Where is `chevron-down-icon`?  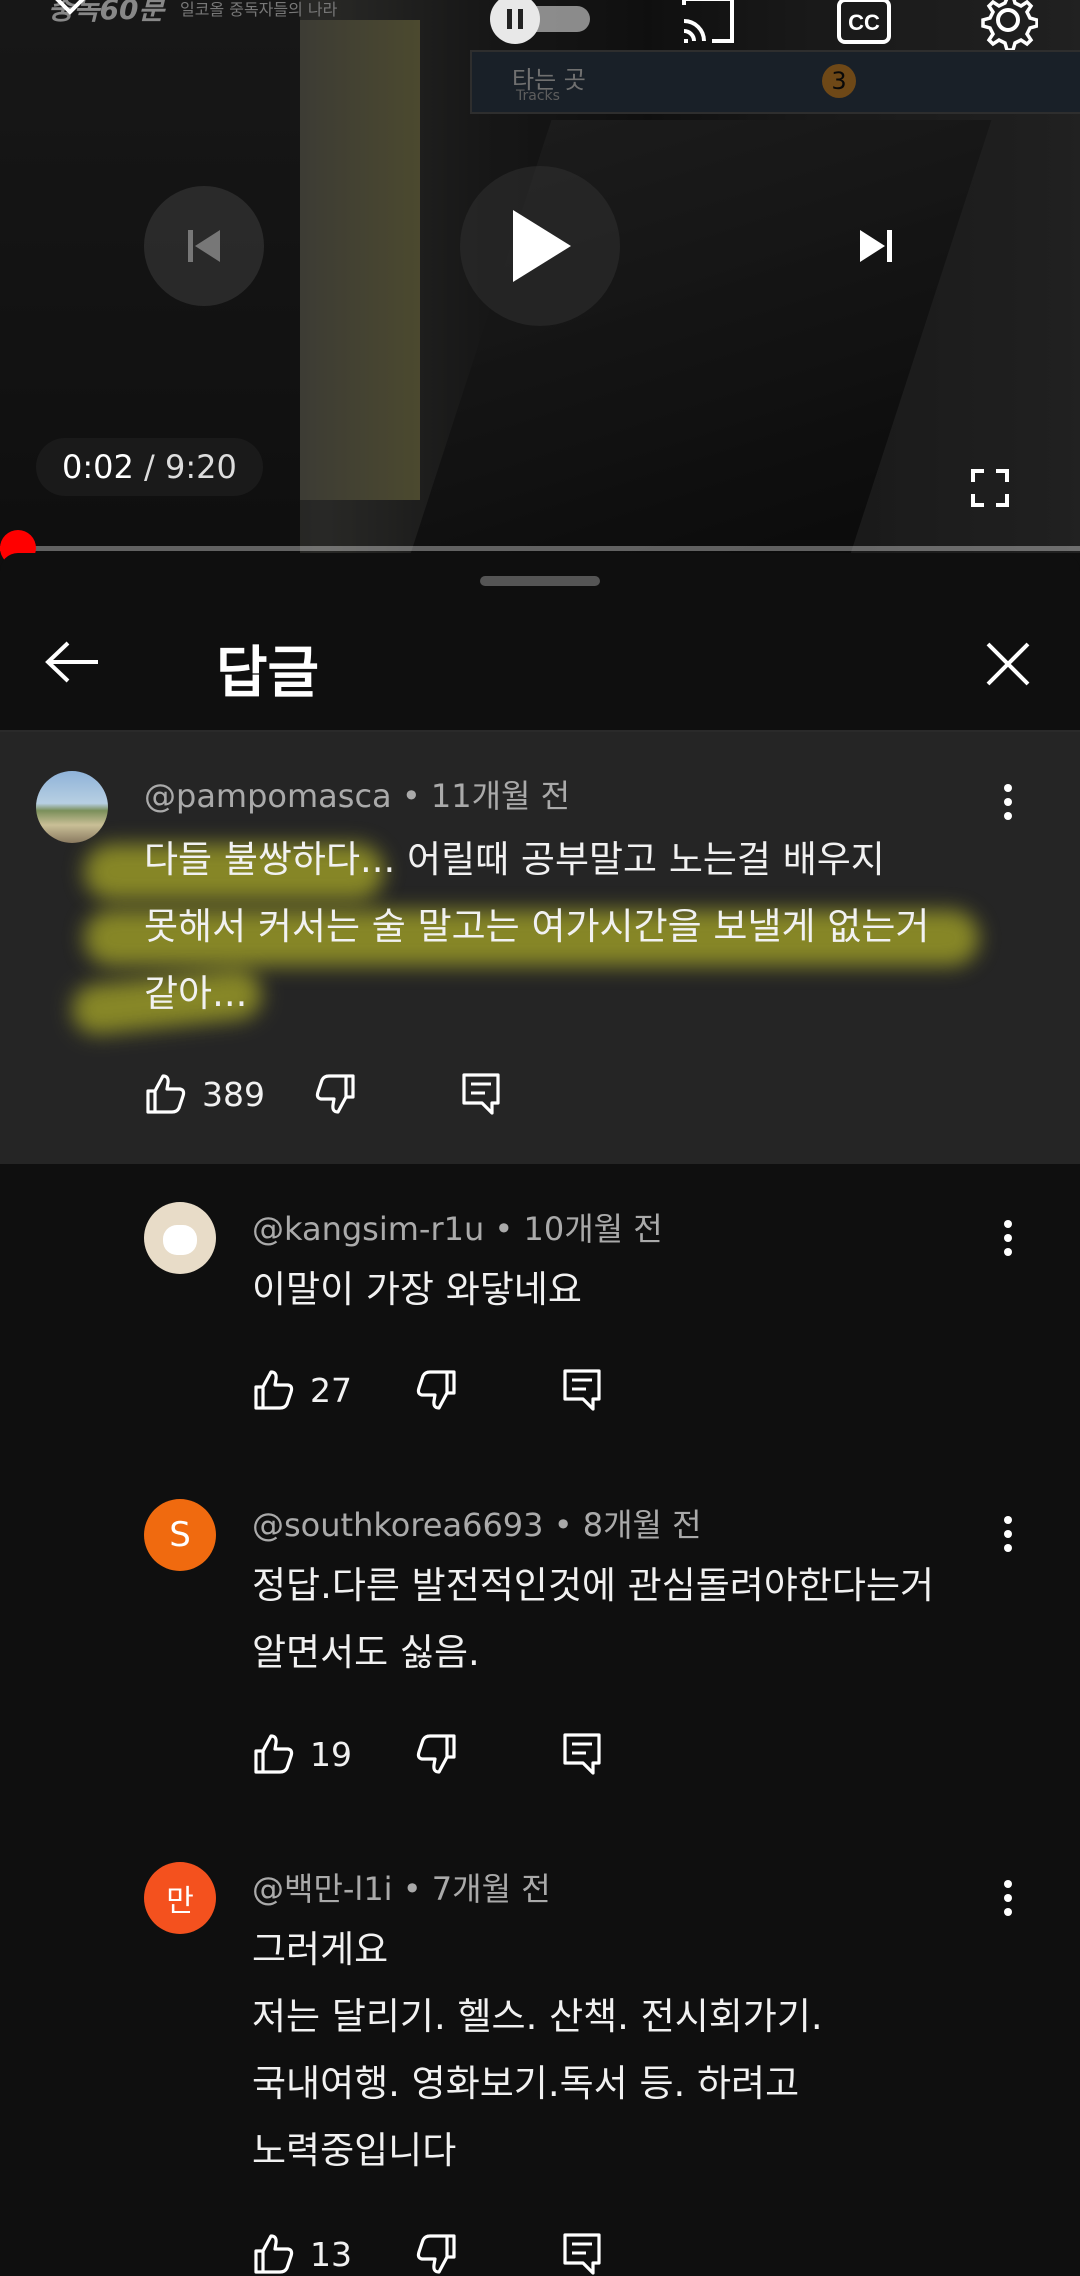 chevron-down-icon is located at coordinates (70, 7).